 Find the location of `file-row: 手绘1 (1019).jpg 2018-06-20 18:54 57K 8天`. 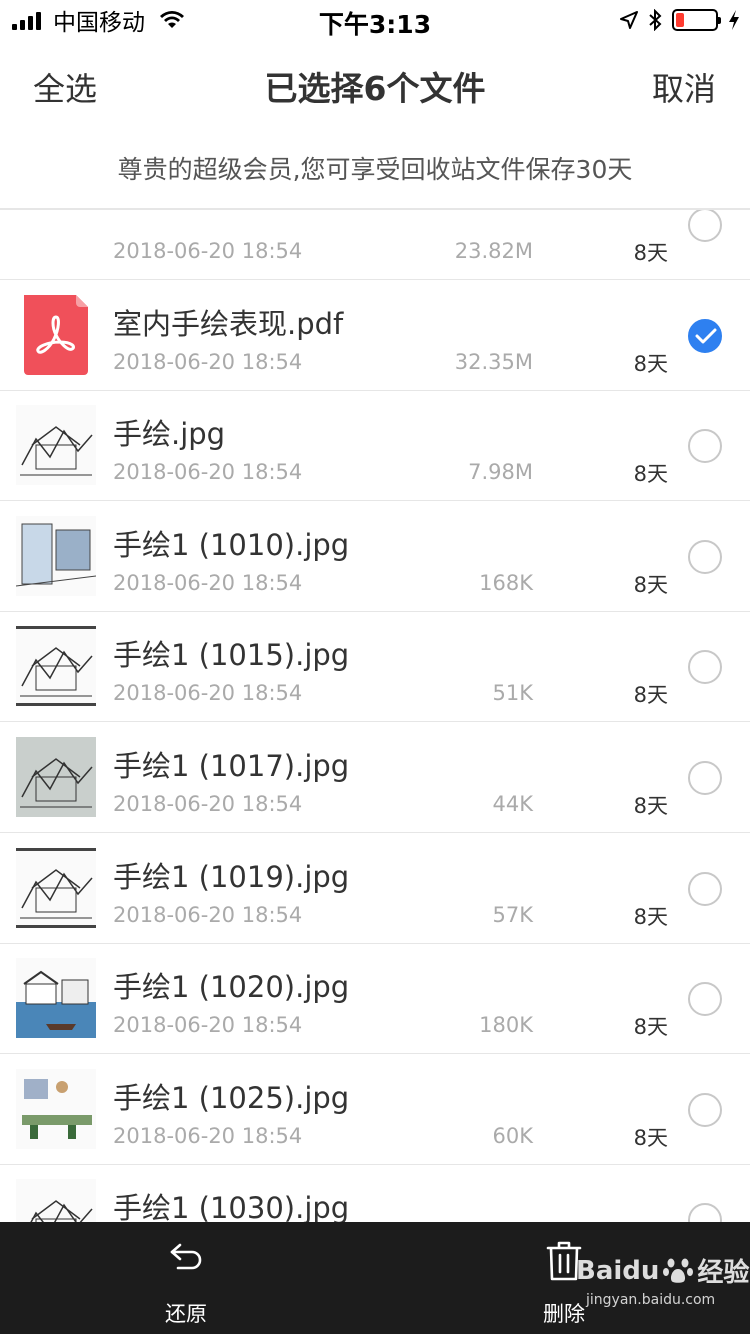

file-row: 手绘1 (1019).jpg 2018-06-20 18:54 57K 8天 is located at coordinates (375, 889).